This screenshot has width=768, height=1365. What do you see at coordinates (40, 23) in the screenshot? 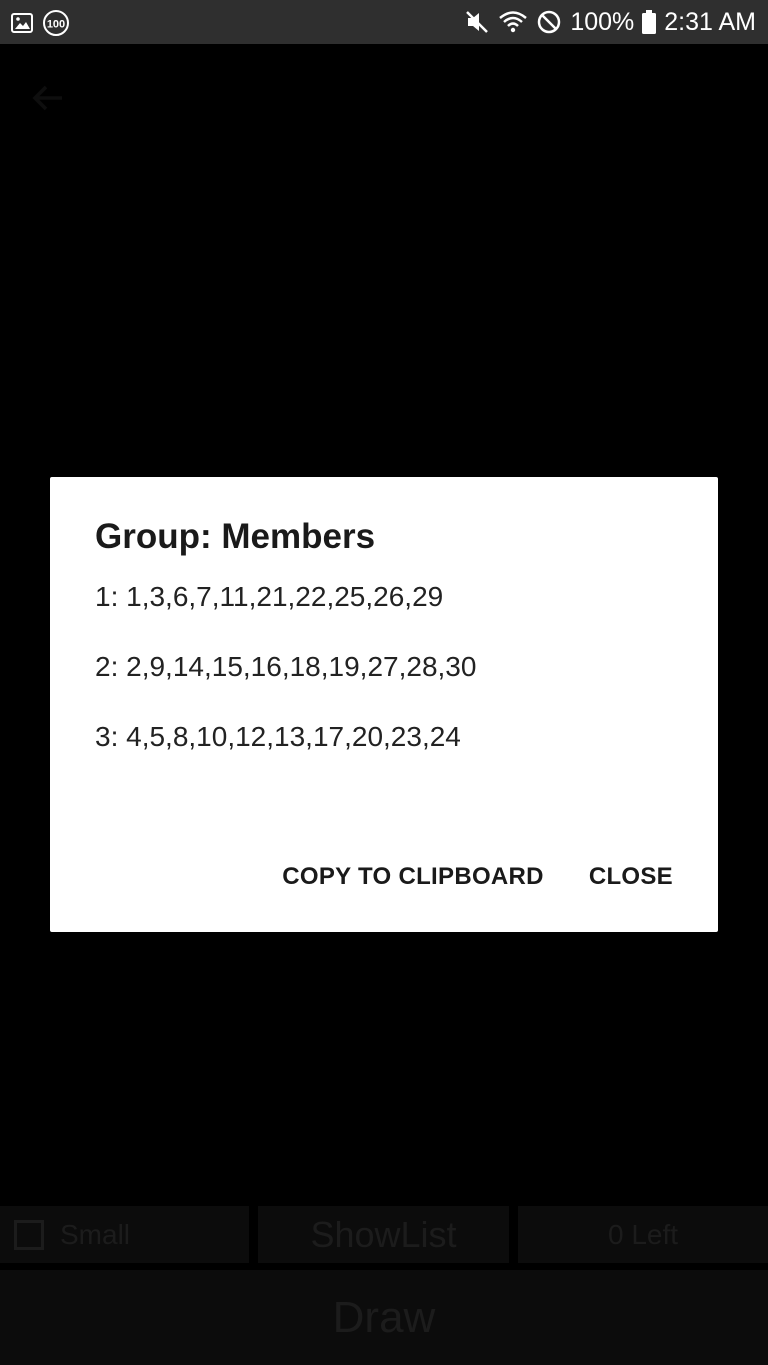
I see `status-left-icons: 100` at bounding box center [40, 23].